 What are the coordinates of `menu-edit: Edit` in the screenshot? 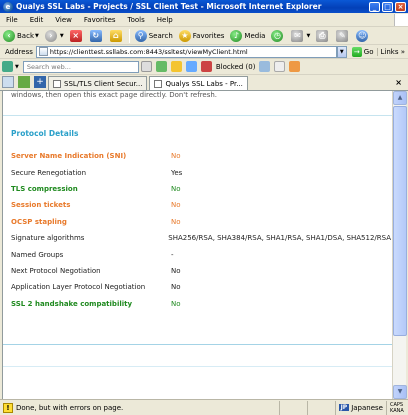 It's located at (37, 20).